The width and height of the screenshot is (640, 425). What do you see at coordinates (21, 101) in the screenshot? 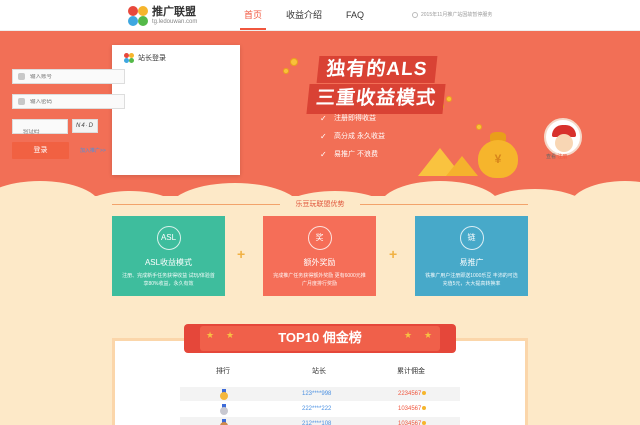
I see `lock-icon` at bounding box center [21, 101].